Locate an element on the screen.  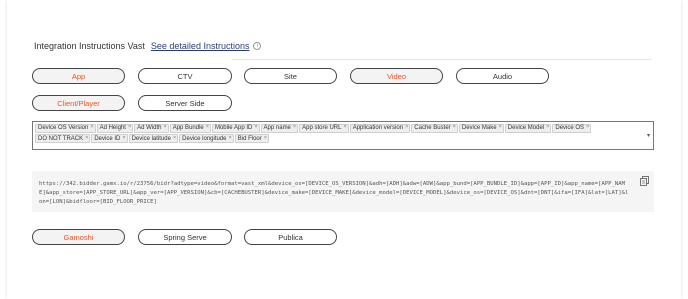
macro-tag: Cache Buster × is located at coordinates (434, 128).